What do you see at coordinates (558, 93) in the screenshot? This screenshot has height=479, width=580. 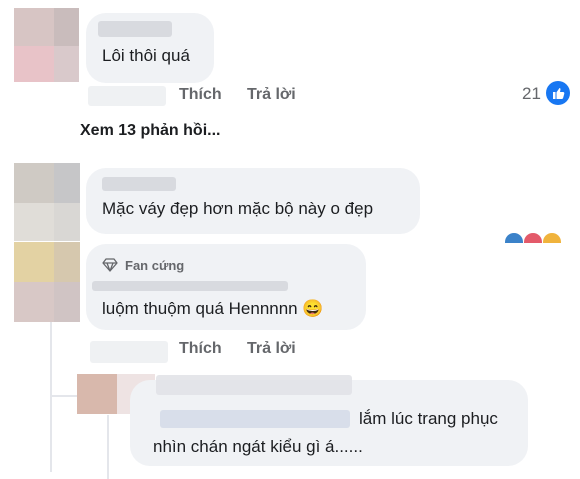 I see `thumbs-up-icon` at bounding box center [558, 93].